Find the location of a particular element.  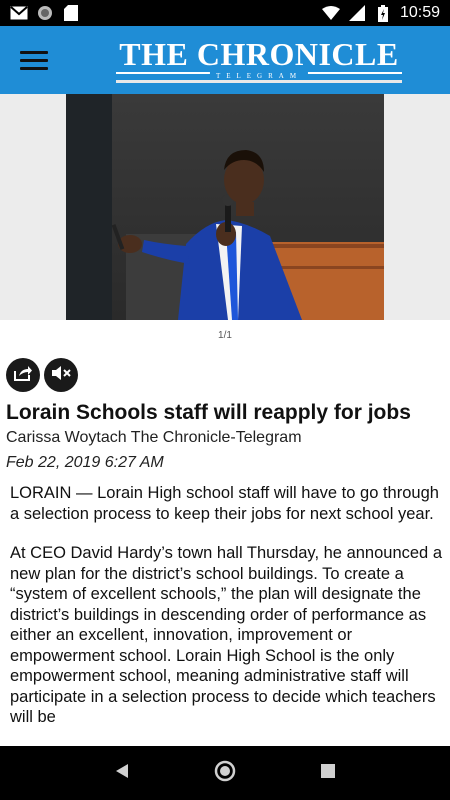

article-actions is located at coordinates (42, 375).